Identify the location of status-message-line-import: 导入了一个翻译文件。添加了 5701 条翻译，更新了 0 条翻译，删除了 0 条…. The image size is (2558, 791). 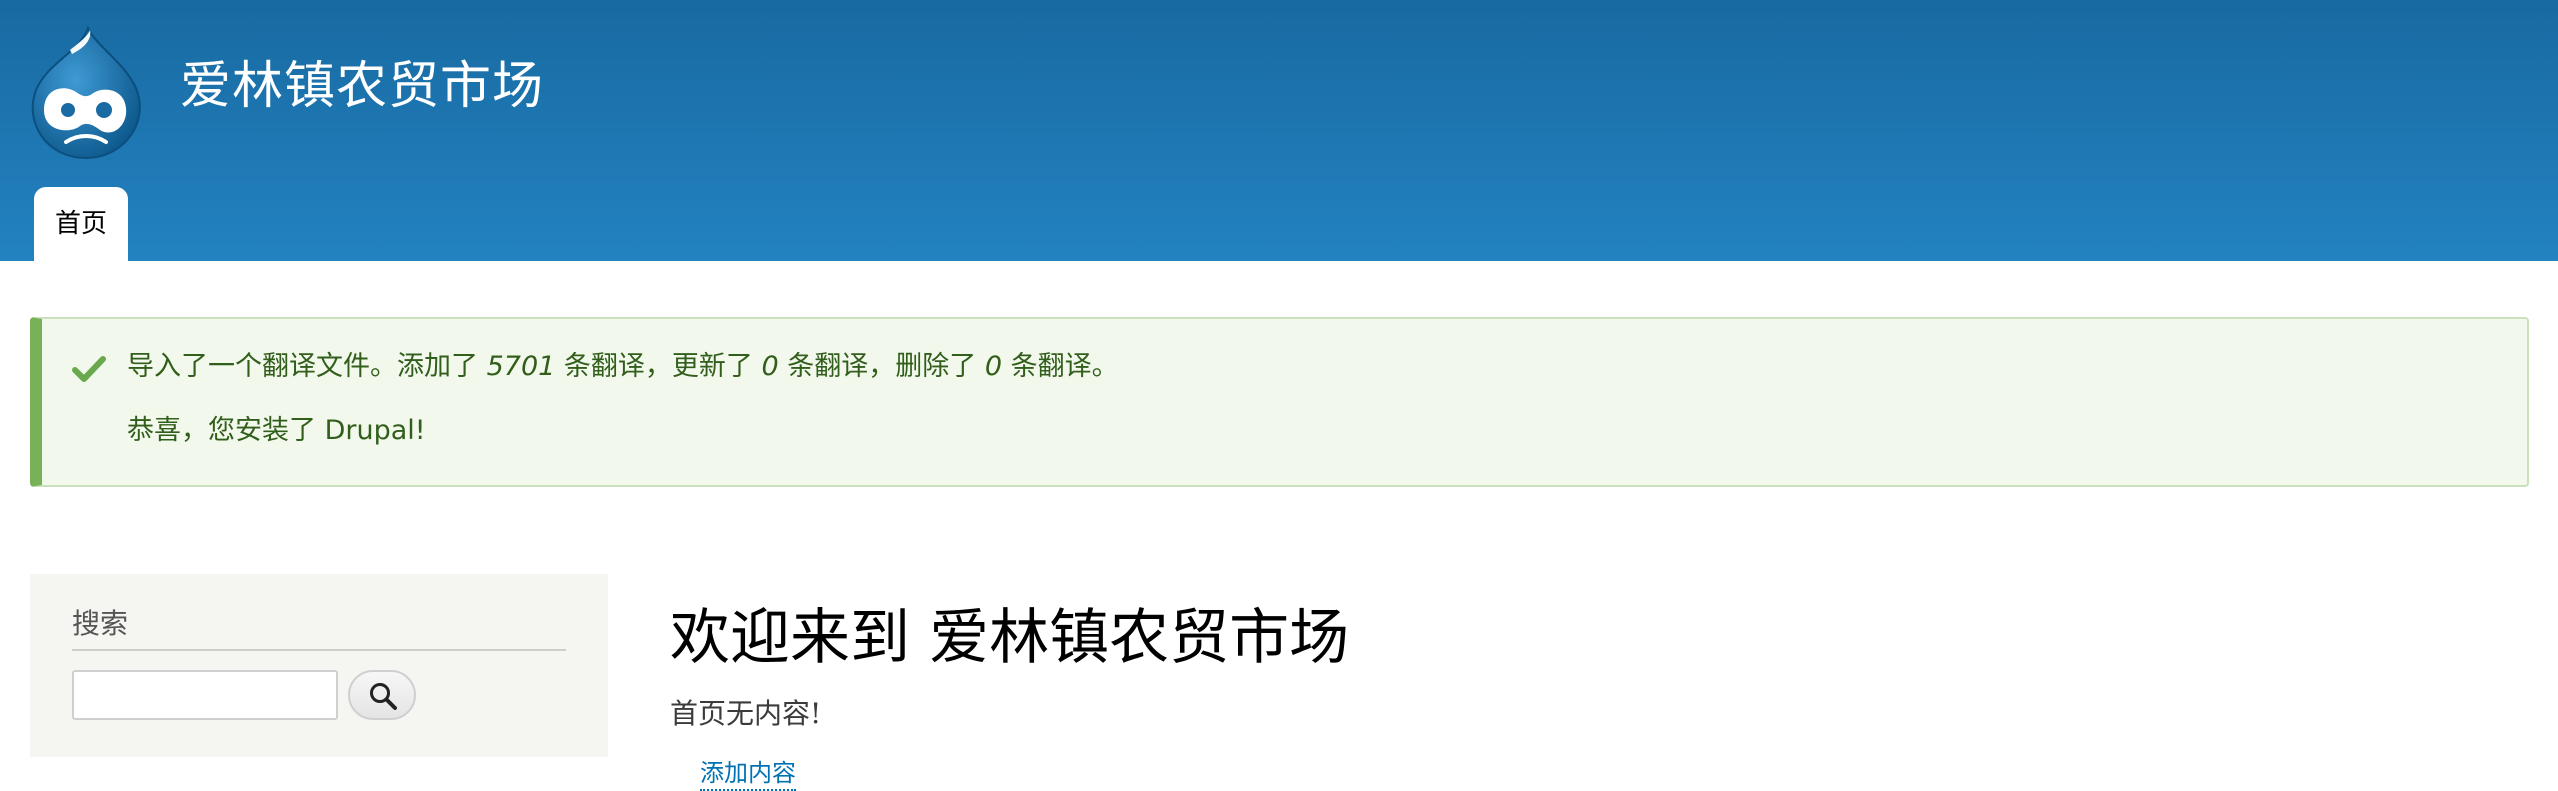
(623, 367).